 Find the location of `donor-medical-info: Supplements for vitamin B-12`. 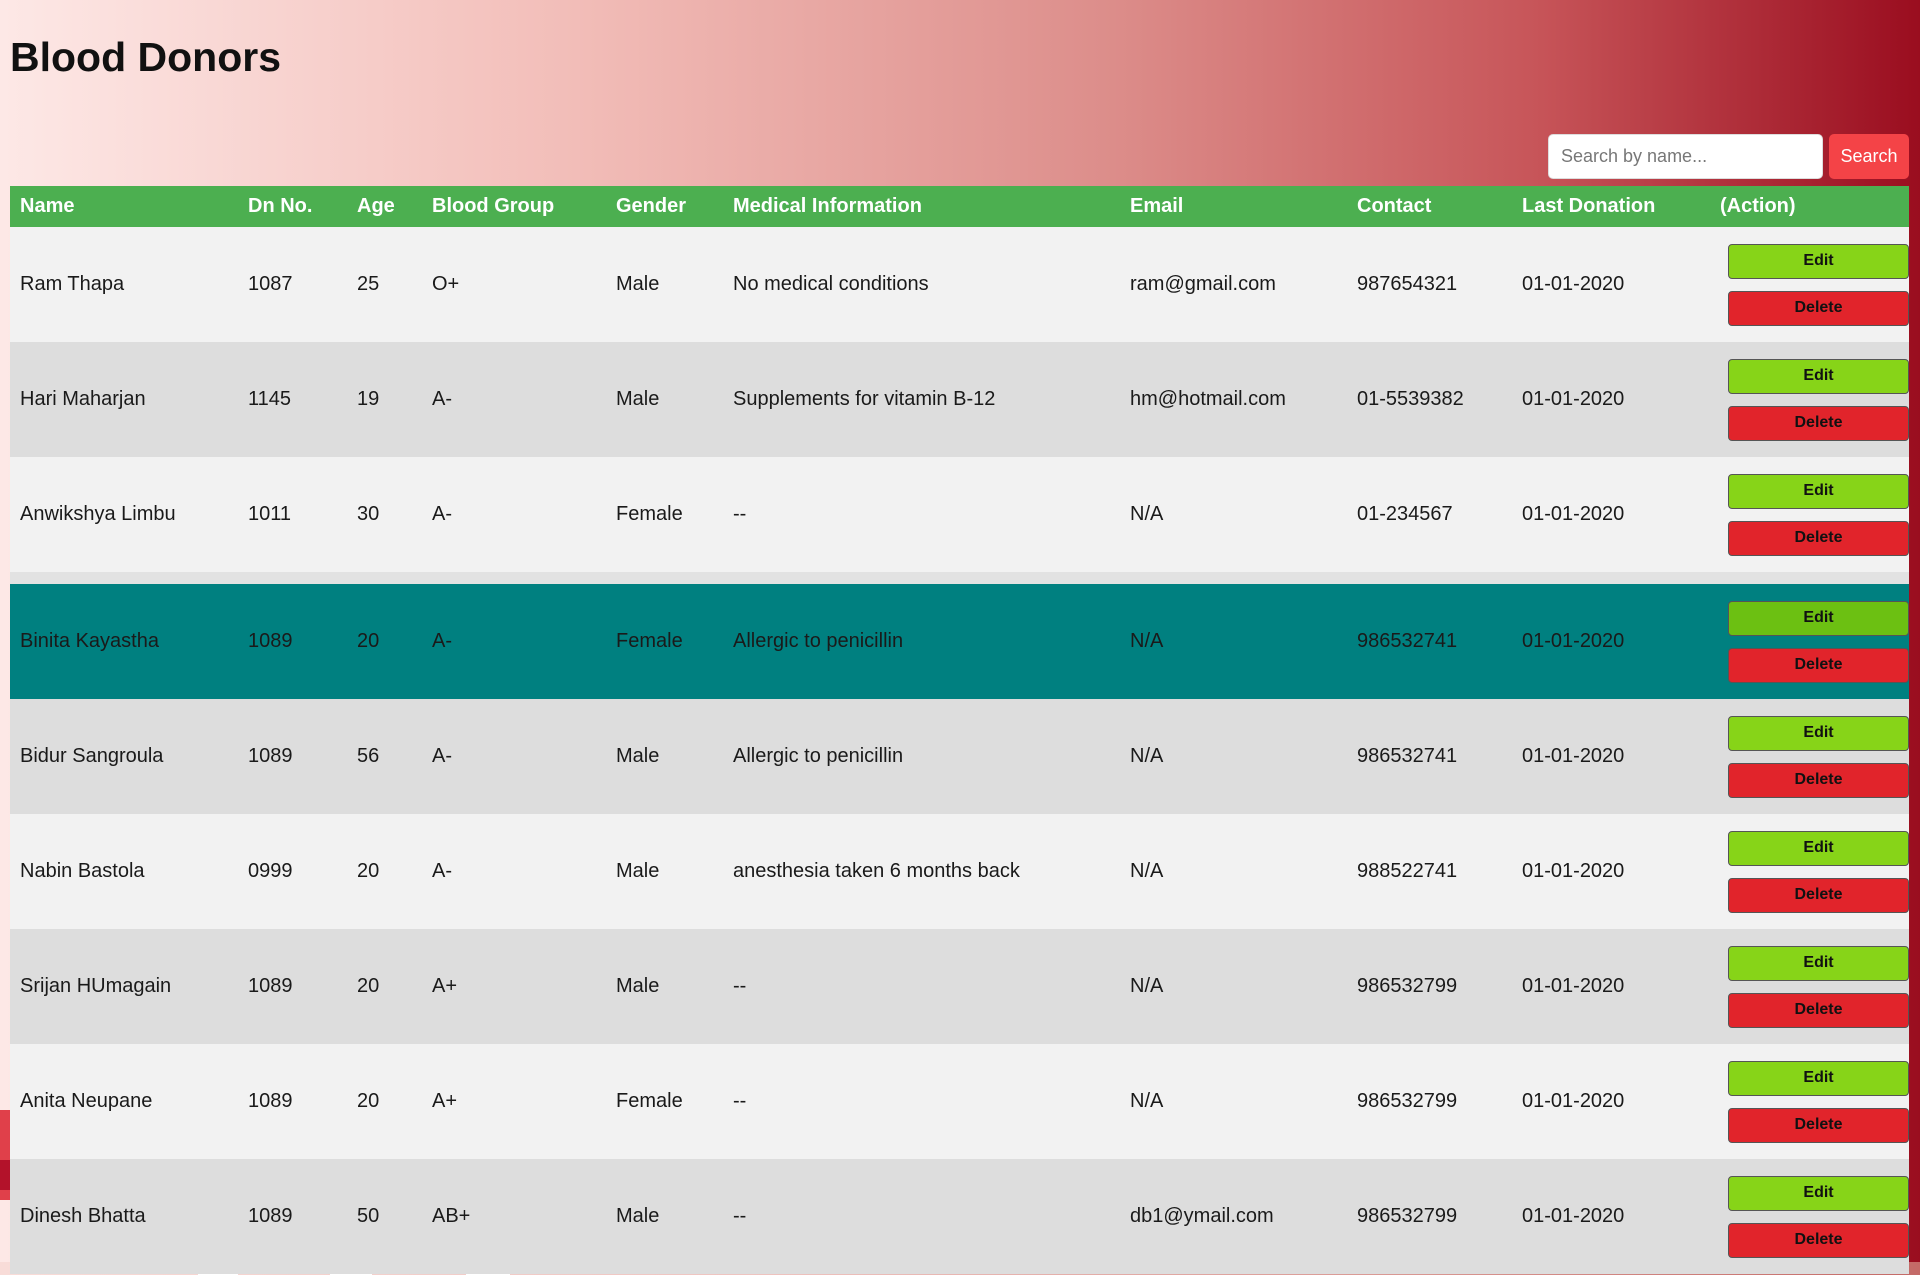

donor-medical-info: Supplements for vitamin B-12 is located at coordinates (921, 399).